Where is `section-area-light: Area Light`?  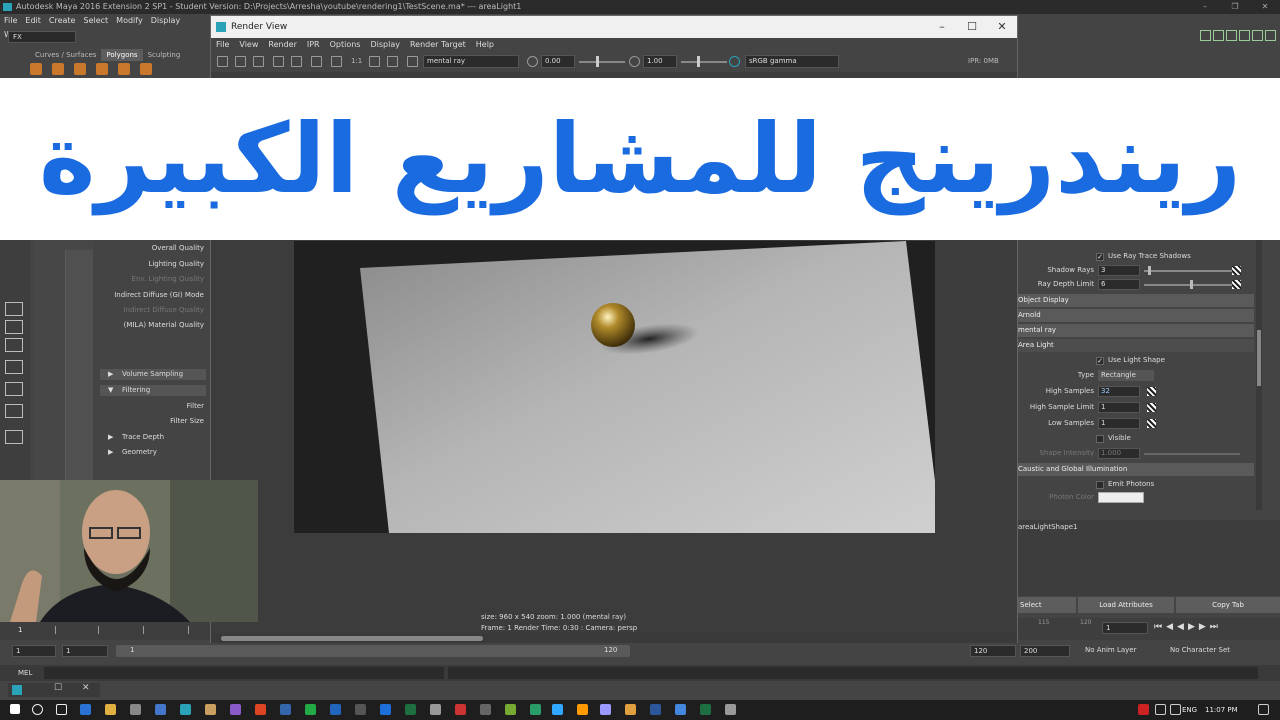
section-area-light: Area Light is located at coordinates (1136, 345).